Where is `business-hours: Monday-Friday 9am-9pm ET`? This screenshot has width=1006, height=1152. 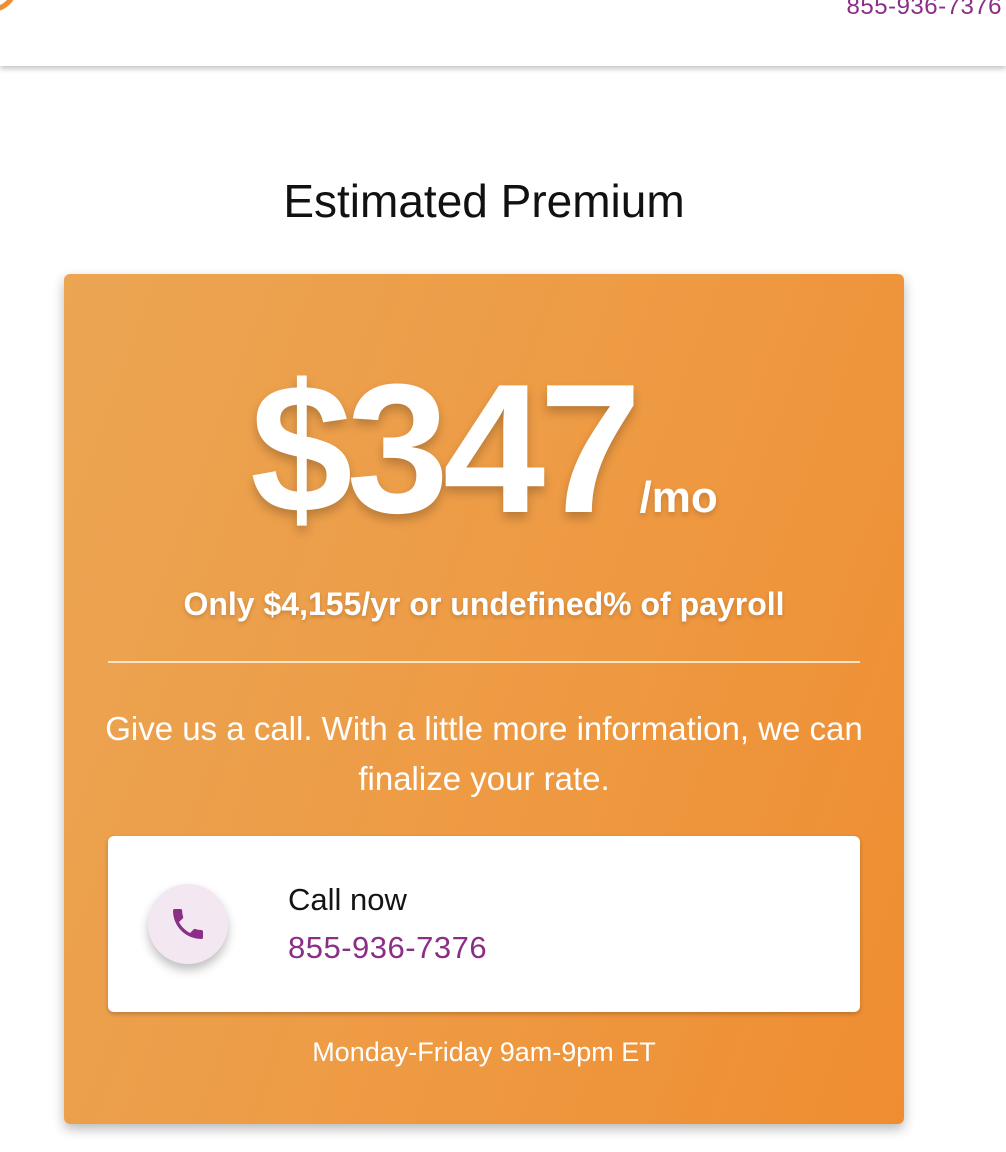 business-hours: Monday-Friday 9am-9pm ET is located at coordinates (484, 1052).